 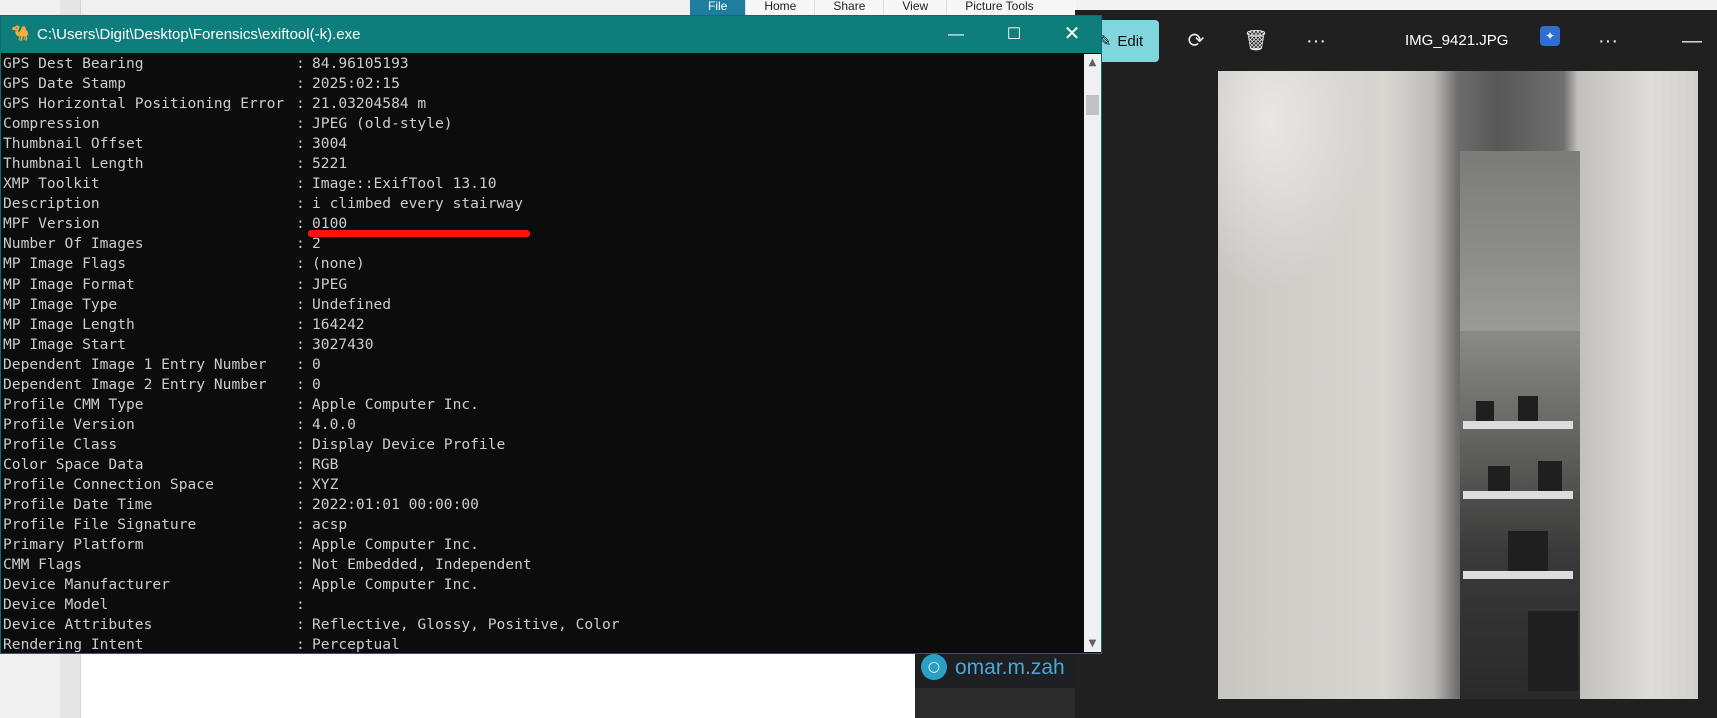 I want to click on scroll-down-arrow-icon: ▼, so click(x=1092, y=643).